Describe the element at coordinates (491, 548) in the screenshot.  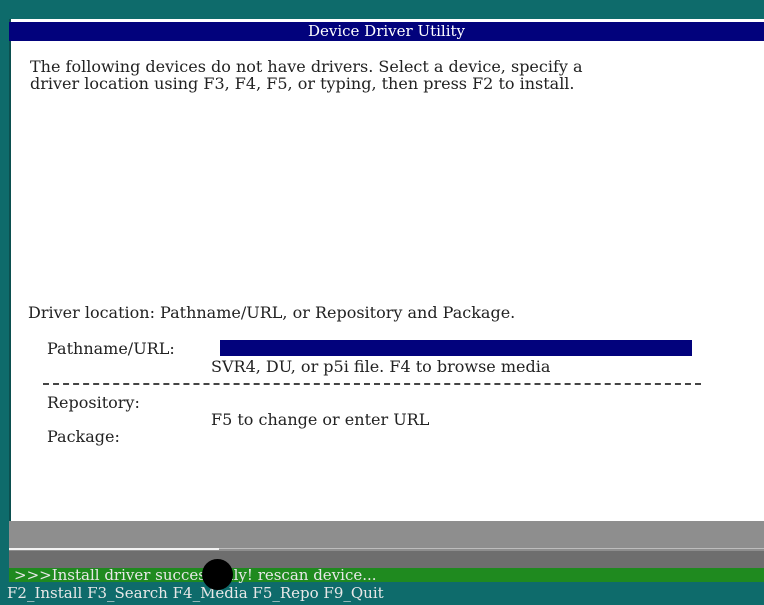
I see `seek-track` at that location.